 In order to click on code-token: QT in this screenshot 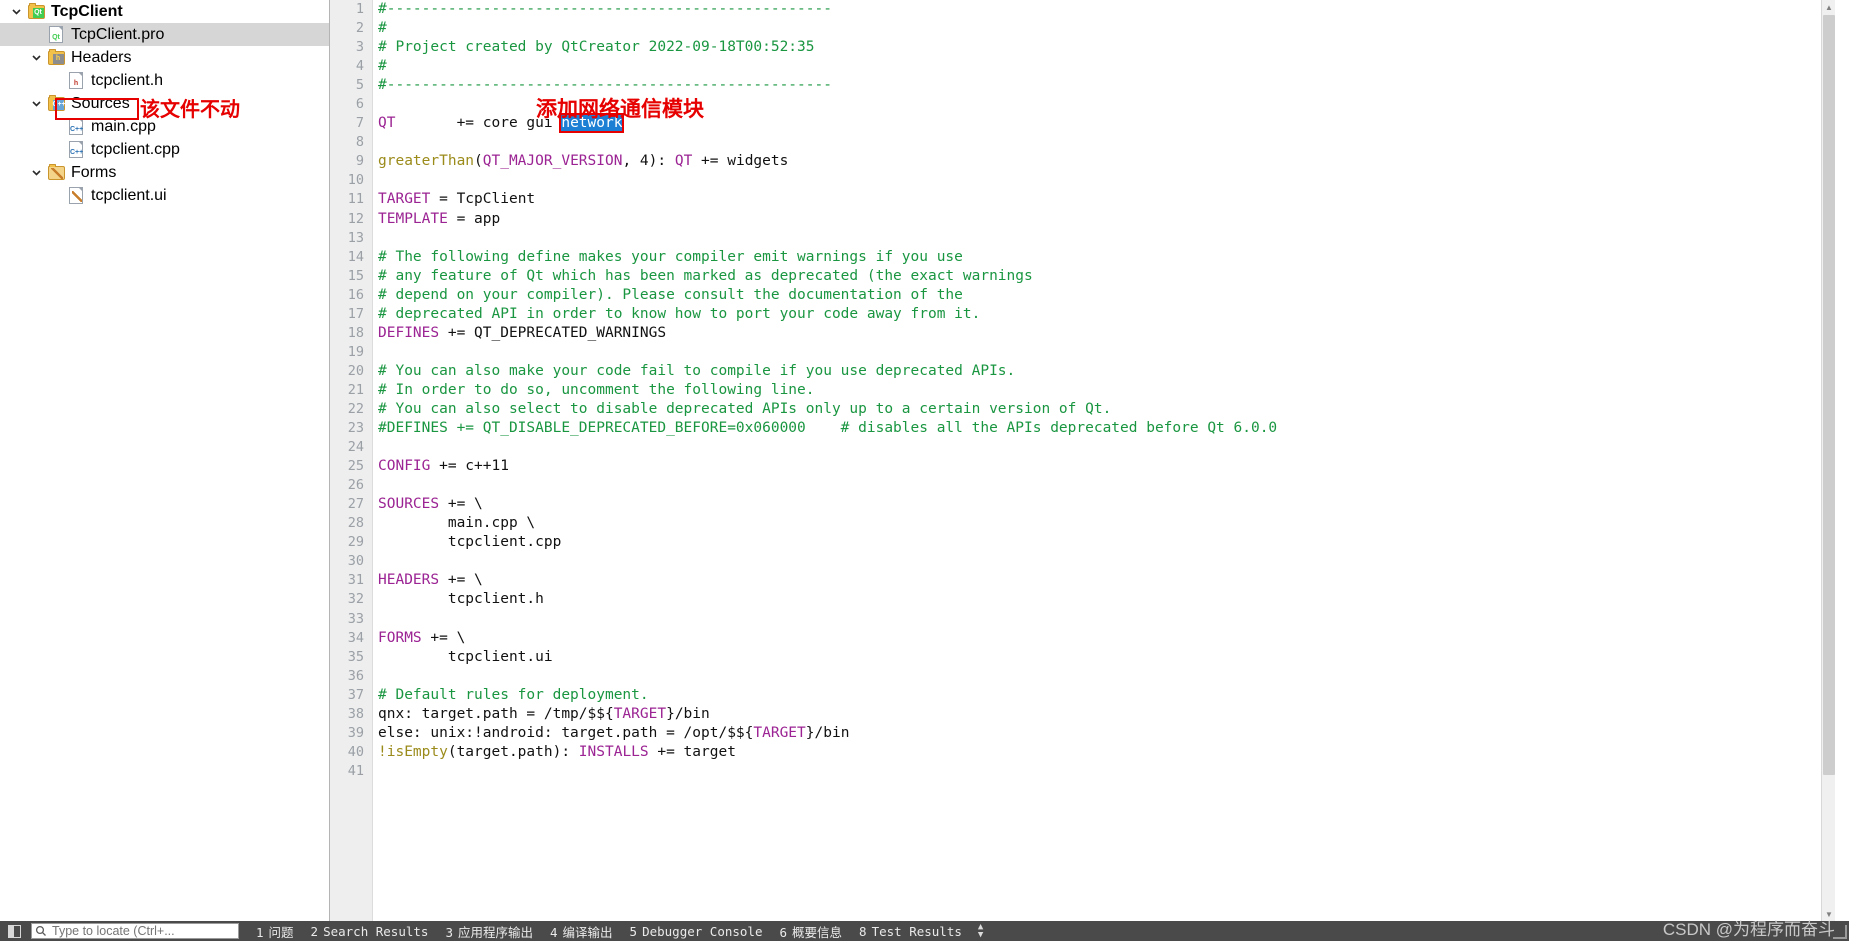, I will do `click(683, 161)`.